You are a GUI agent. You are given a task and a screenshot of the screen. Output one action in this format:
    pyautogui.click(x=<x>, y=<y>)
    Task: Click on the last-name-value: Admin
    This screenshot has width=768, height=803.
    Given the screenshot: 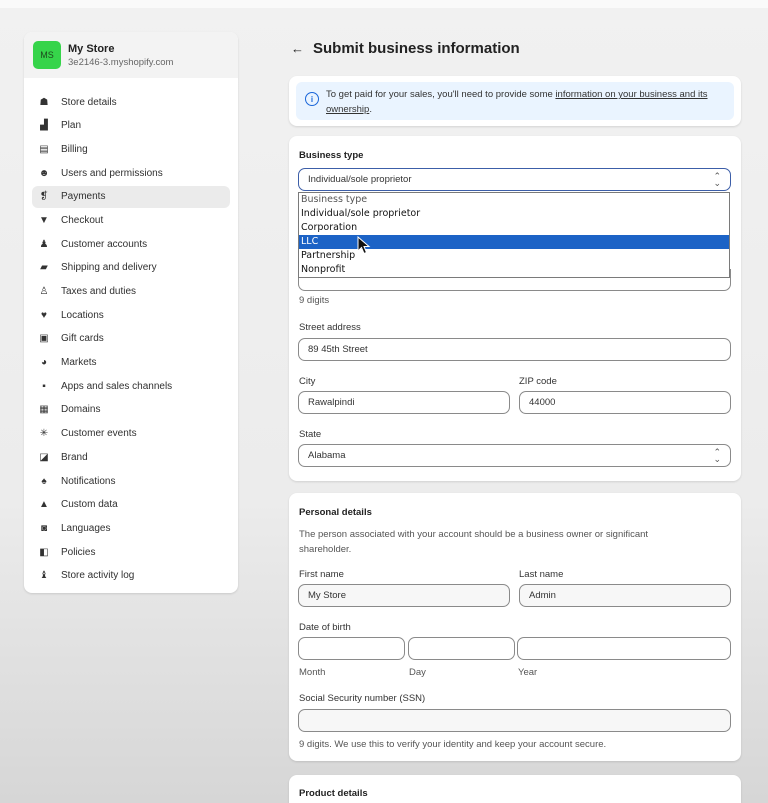 What is the action you would take?
    pyautogui.click(x=542, y=595)
    